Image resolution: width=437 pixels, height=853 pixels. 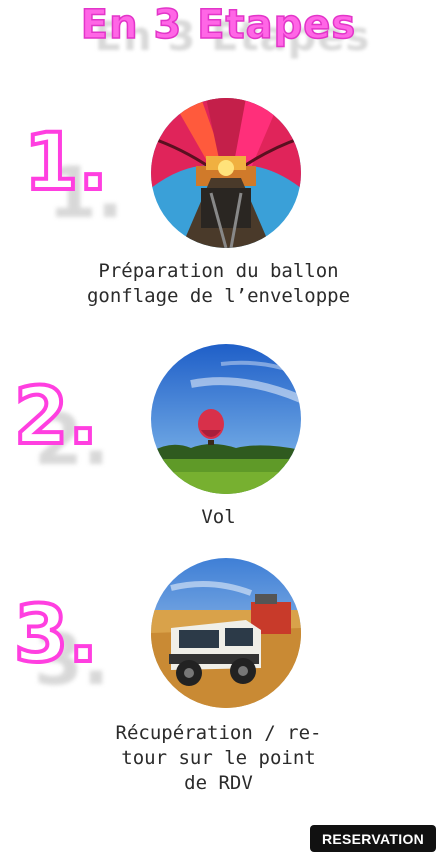 I want to click on caption-line: gonflage de l’enveloppe, so click(x=218, y=296).